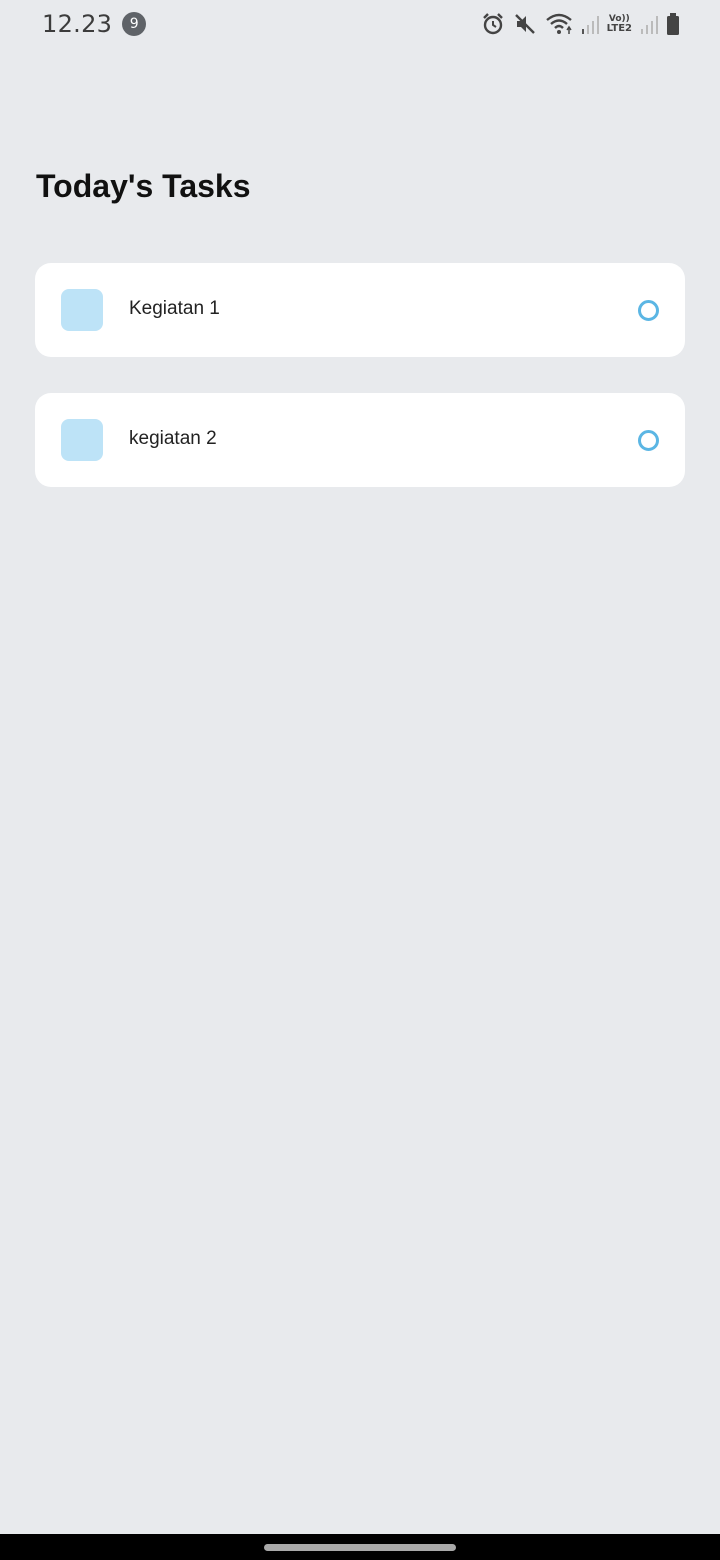 The height and width of the screenshot is (1560, 720). What do you see at coordinates (143, 186) in the screenshot?
I see `page-title: Today's Tasks` at bounding box center [143, 186].